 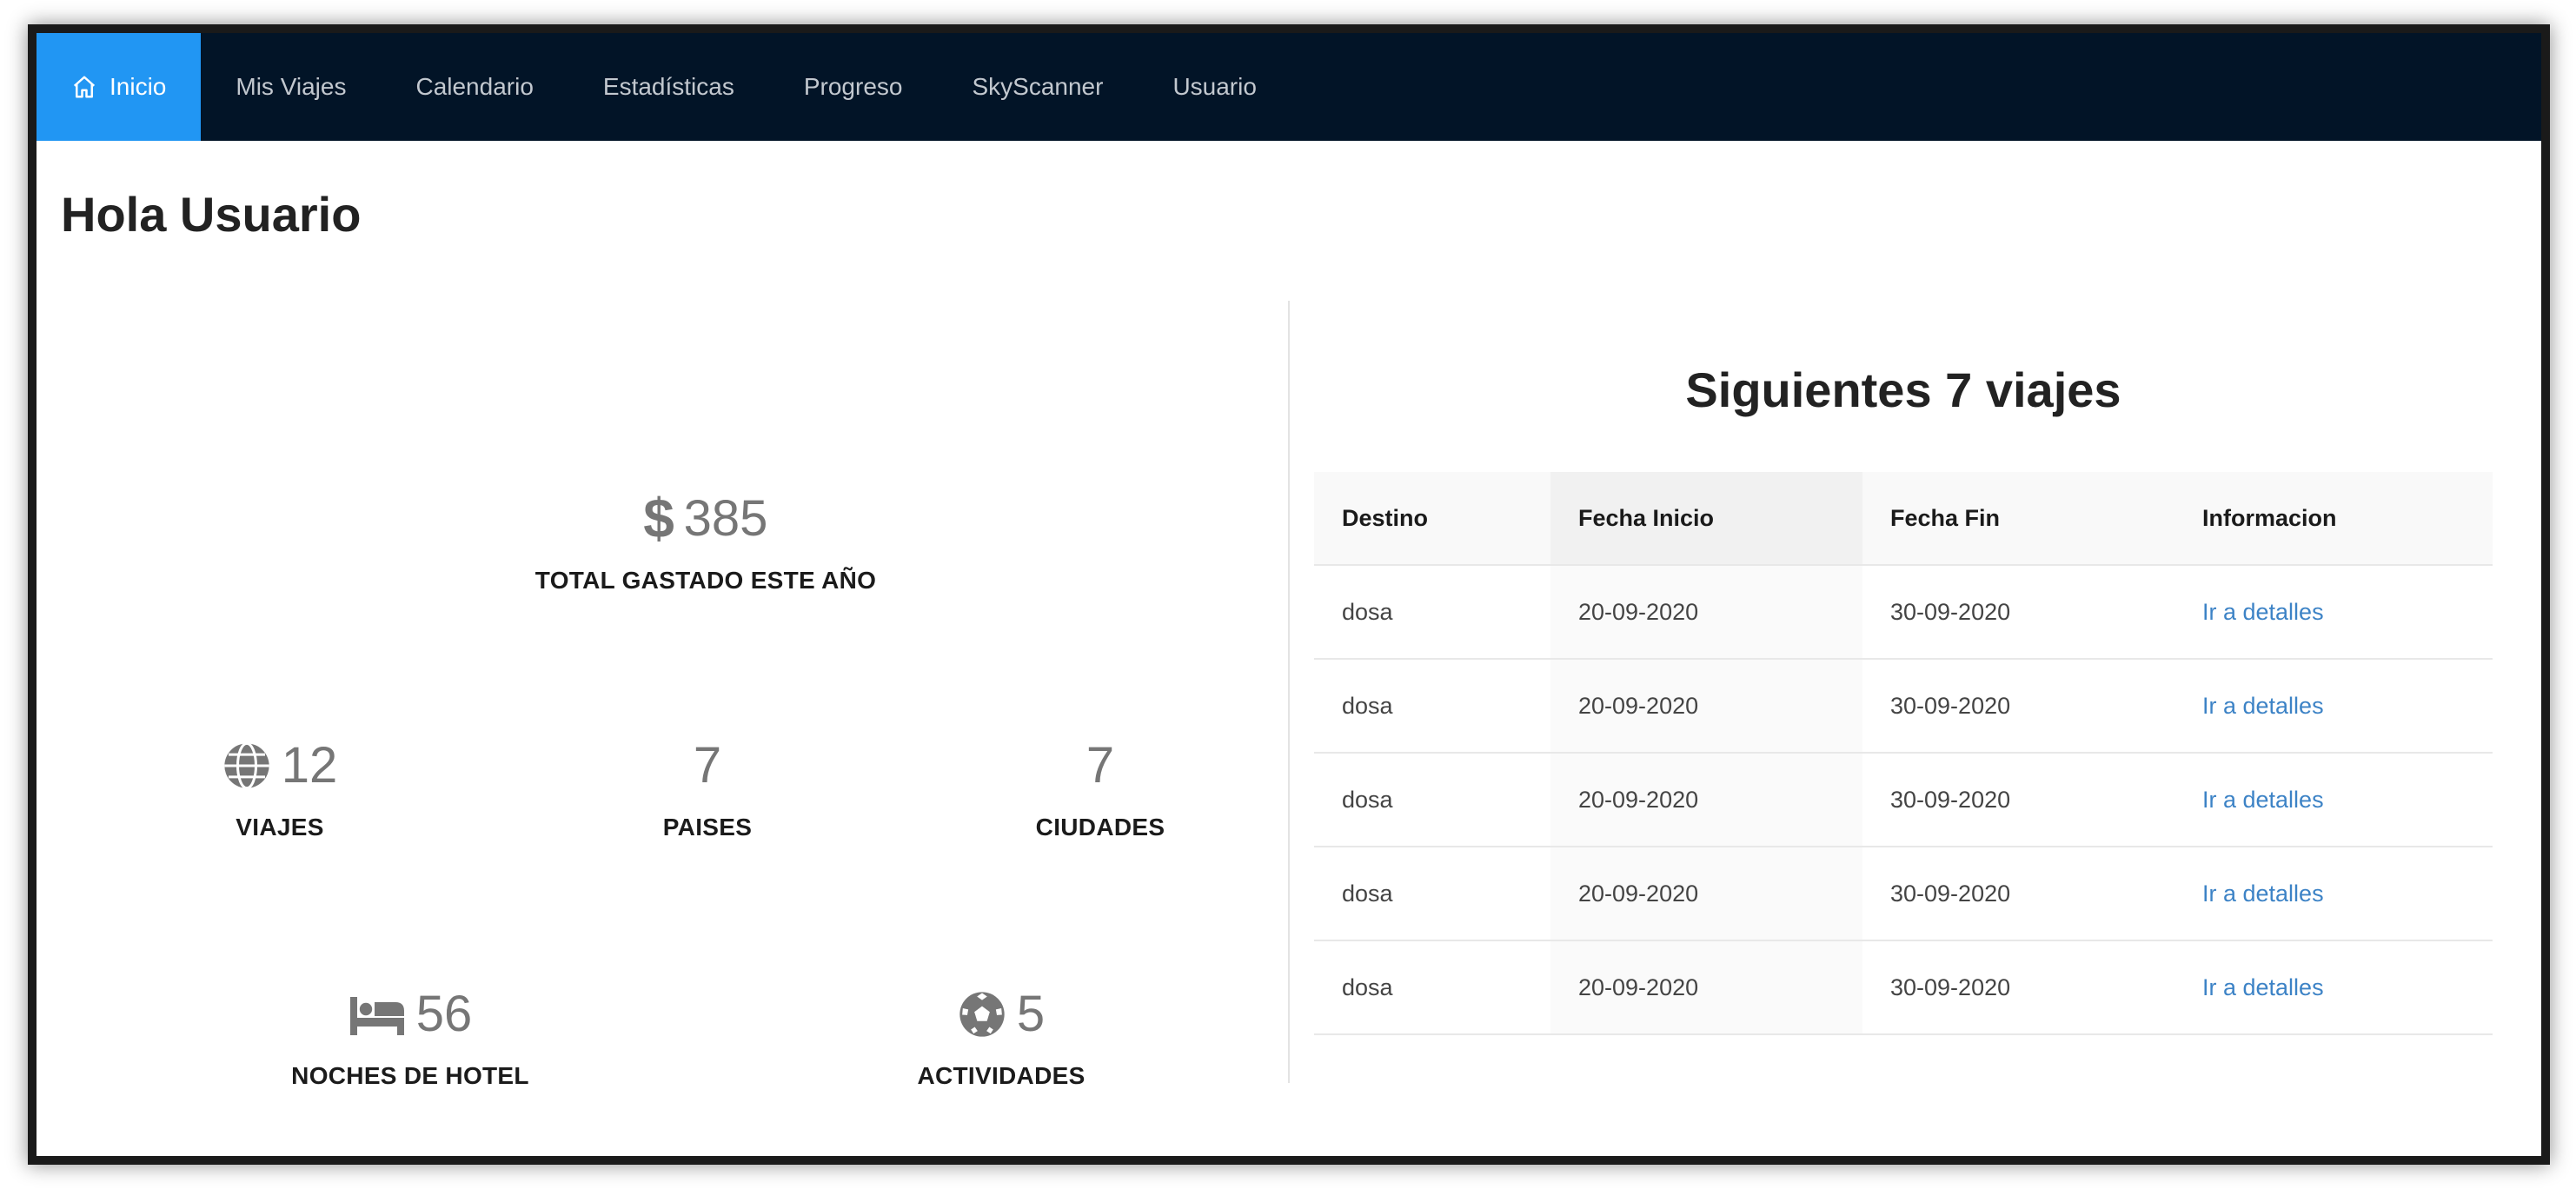 What do you see at coordinates (444, 1014) in the screenshot?
I see `stat-value: 56` at bounding box center [444, 1014].